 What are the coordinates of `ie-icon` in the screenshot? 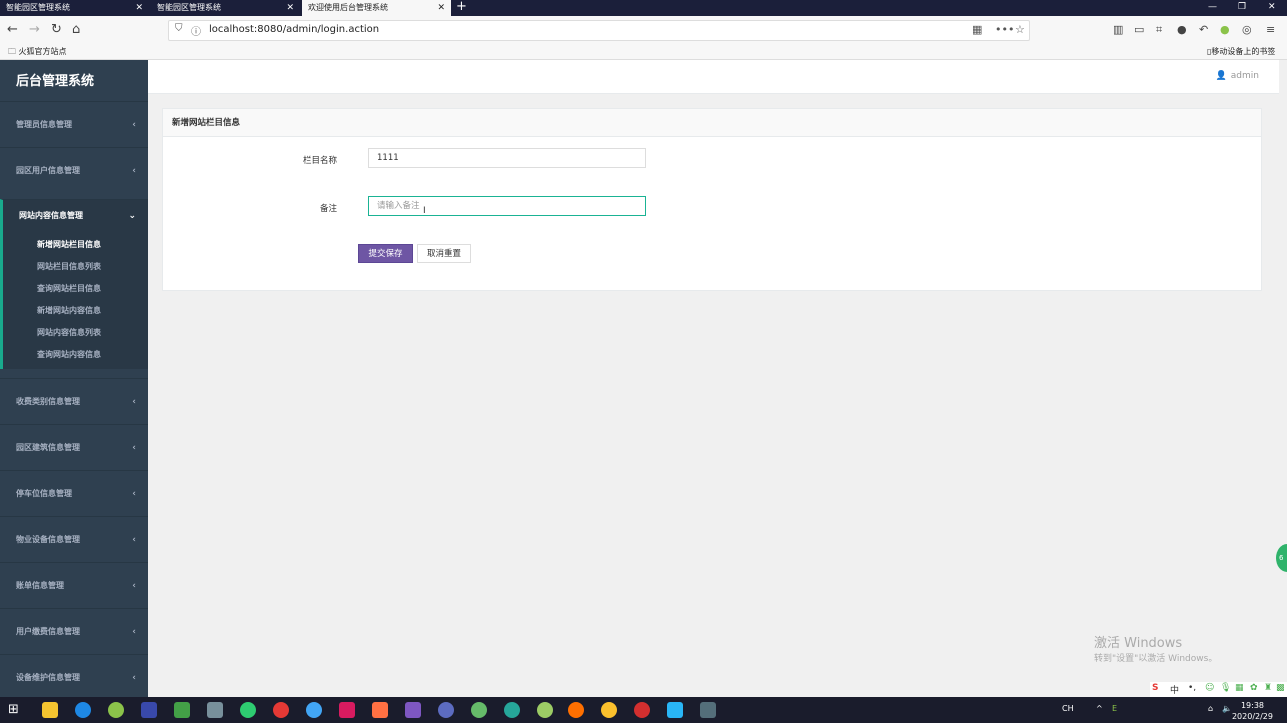 It's located at (83, 710).